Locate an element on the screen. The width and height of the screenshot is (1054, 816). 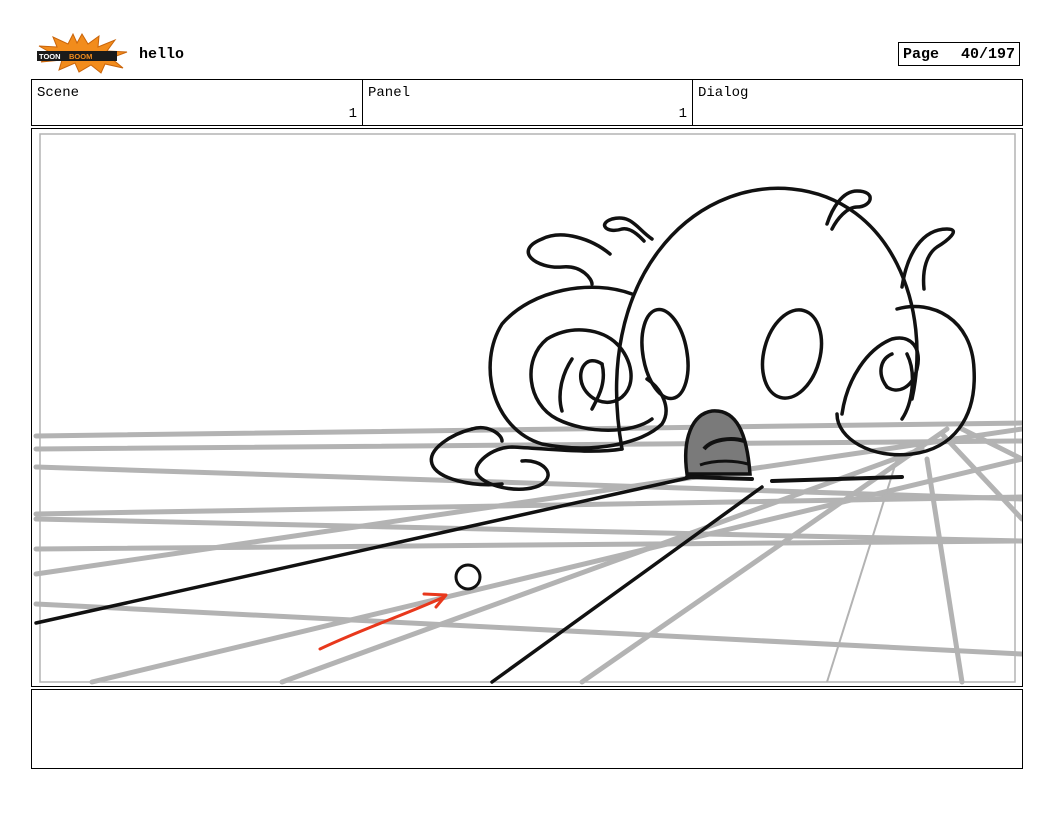
scene-cell: Scene 1 is located at coordinates (197, 102).